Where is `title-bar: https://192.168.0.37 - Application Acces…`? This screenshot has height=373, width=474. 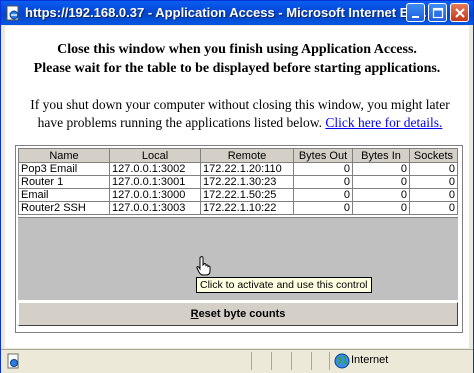
title-bar: https://192.168.0.37 - Application Acces… is located at coordinates (237, 13).